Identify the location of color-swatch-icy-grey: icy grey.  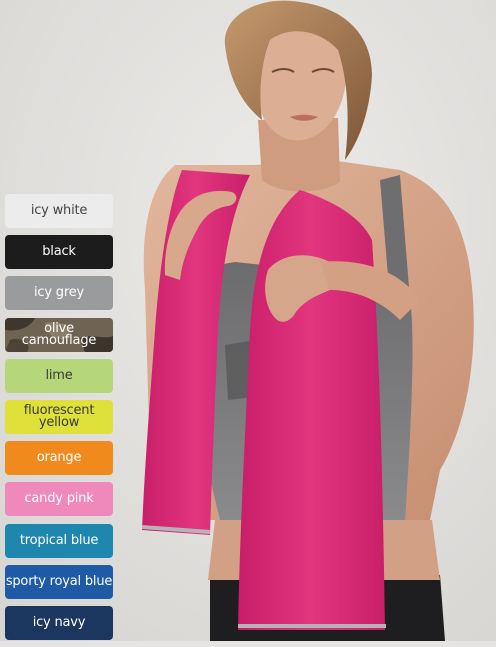
(59, 293).